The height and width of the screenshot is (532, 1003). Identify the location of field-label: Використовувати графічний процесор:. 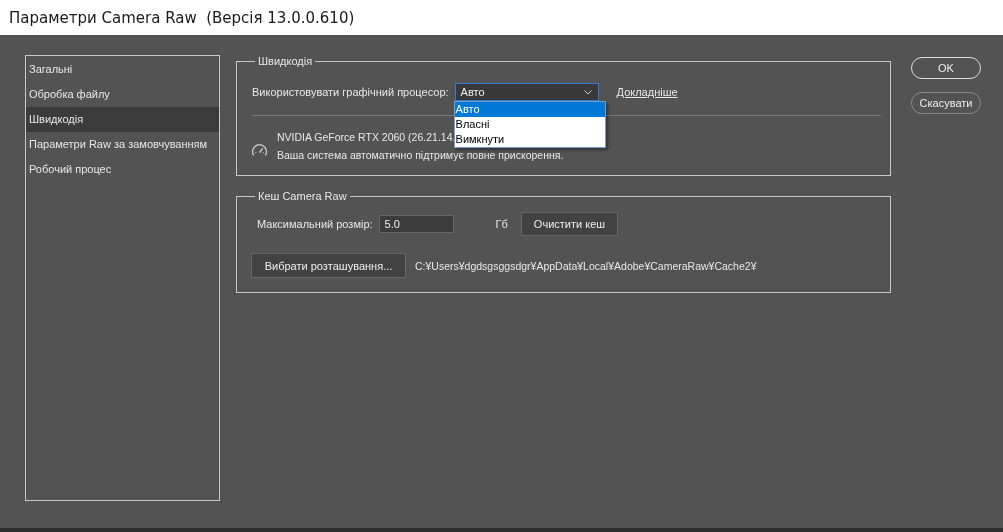
(350, 92).